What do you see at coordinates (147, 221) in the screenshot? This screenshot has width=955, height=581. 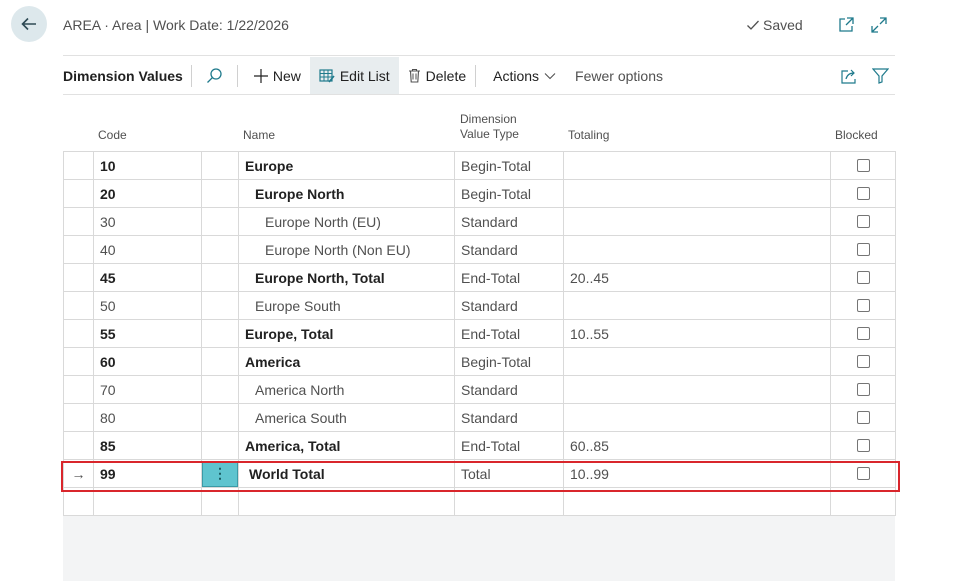 I see `code-cell: 30` at bounding box center [147, 221].